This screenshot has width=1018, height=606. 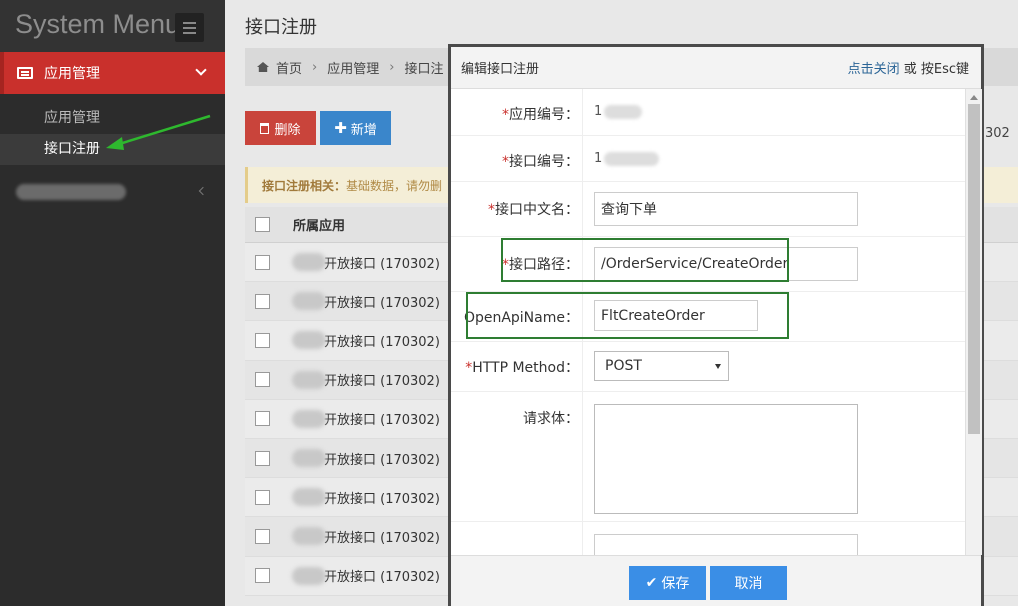 I want to click on label-cn-name: 接口中文名：, so click(x=537, y=210).